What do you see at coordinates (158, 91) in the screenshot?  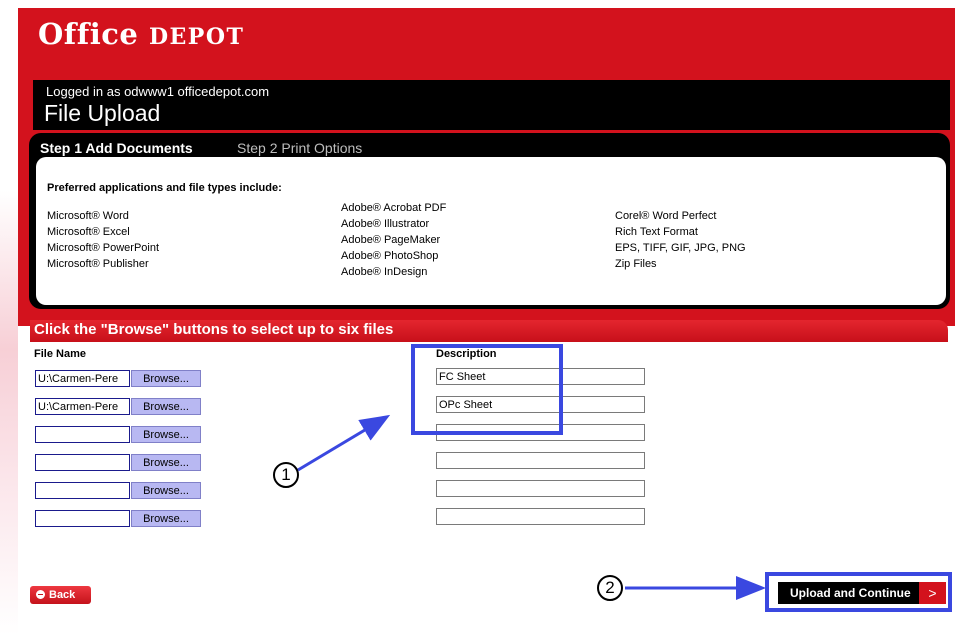 I see `logged-in-text: Logged in as odwww1 officedepot.com` at bounding box center [158, 91].